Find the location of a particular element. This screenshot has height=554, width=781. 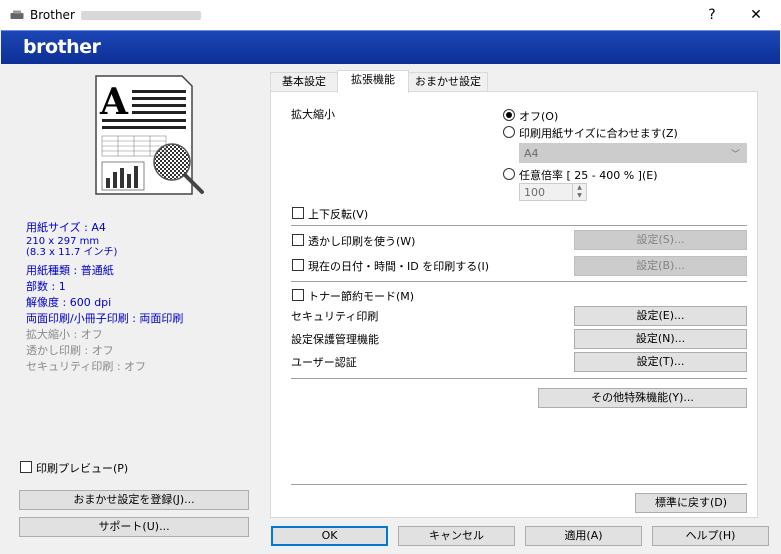

scaling-off-radio is located at coordinates (509, 115).